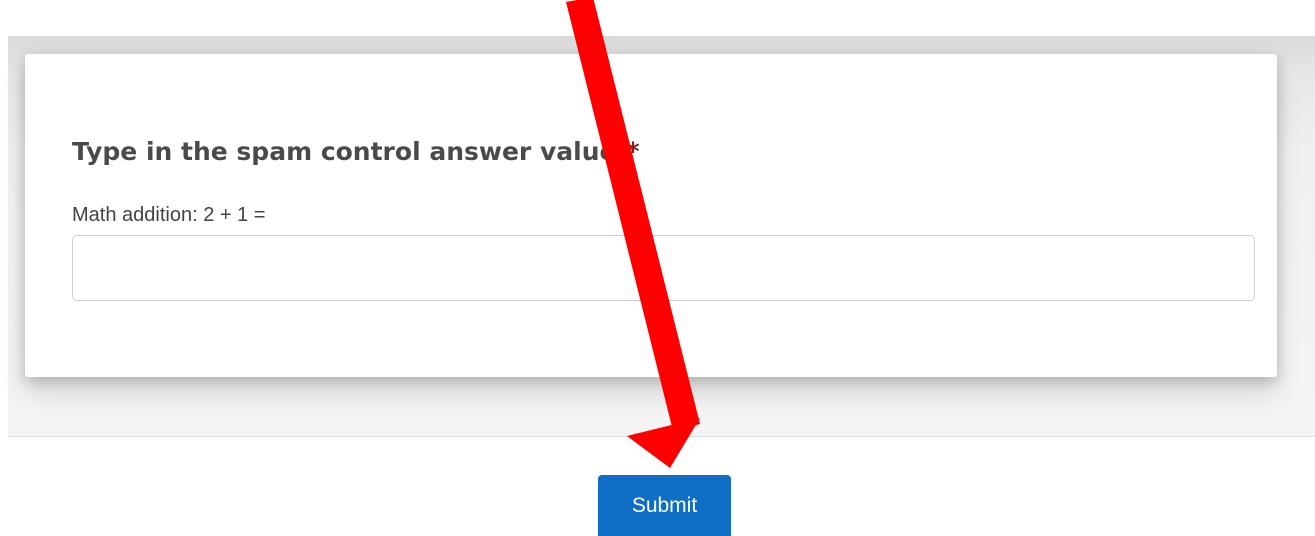  Describe the element at coordinates (633, 151) in the screenshot. I see `required-marker: *` at that location.